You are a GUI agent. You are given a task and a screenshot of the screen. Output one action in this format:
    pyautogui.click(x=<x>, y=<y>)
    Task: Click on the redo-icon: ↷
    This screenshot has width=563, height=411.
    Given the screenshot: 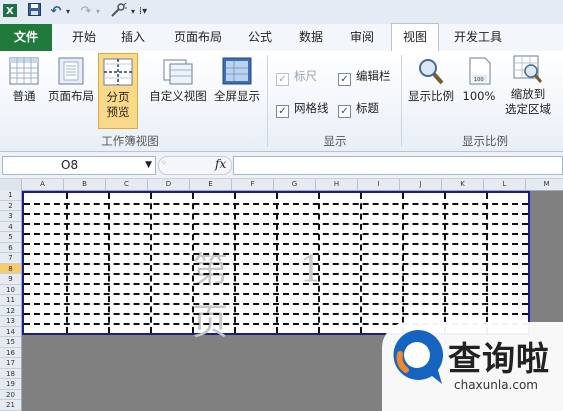 What is the action you would take?
    pyautogui.click(x=86, y=11)
    